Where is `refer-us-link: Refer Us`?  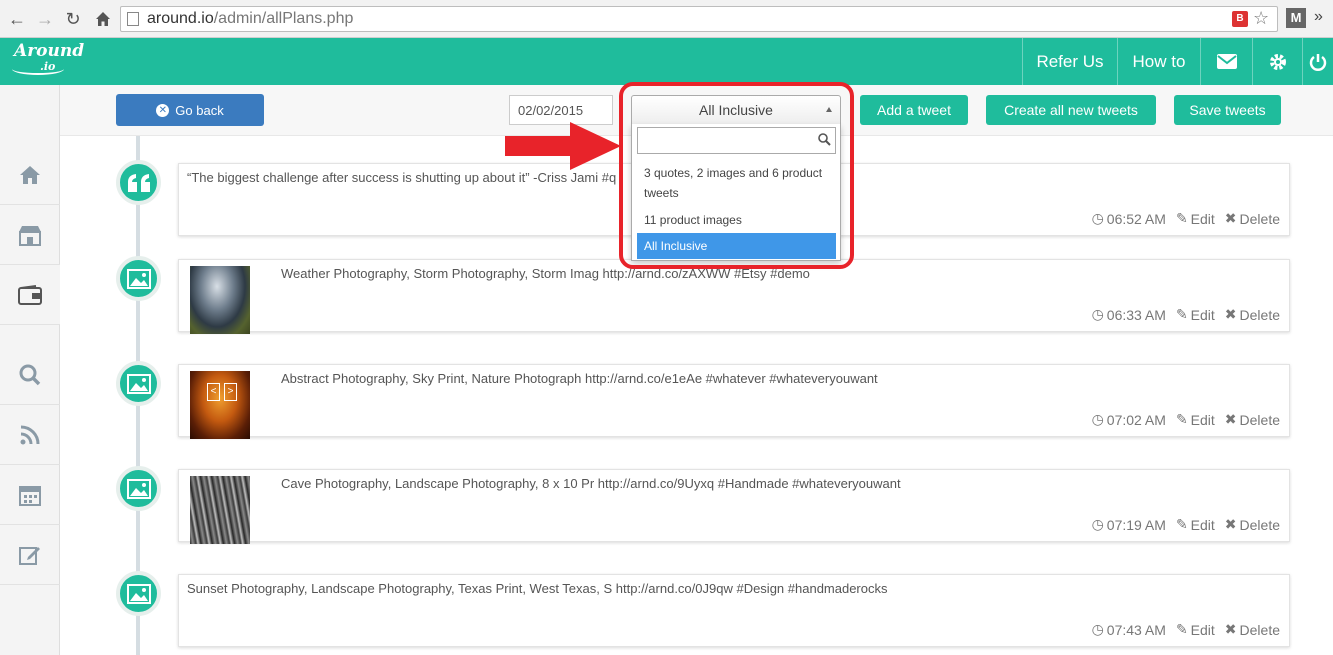
refer-us-link: Refer Us is located at coordinates (1069, 61).